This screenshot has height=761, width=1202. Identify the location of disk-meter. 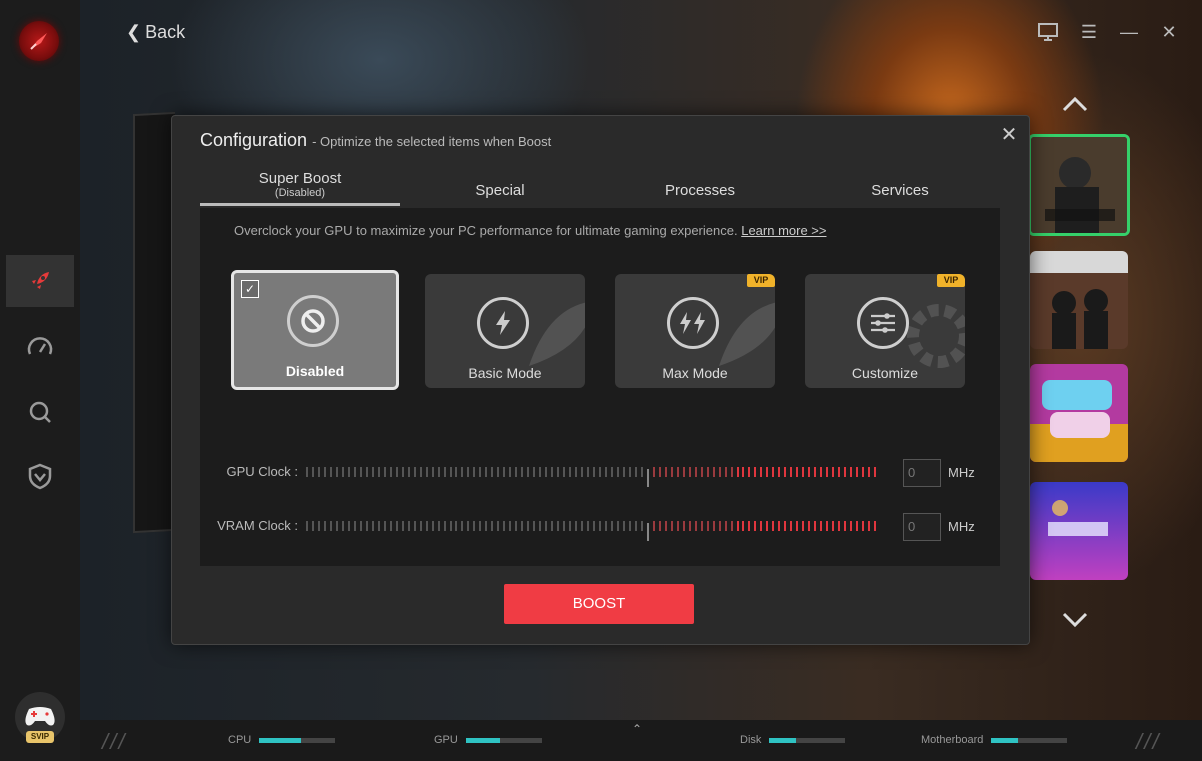
(807, 740).